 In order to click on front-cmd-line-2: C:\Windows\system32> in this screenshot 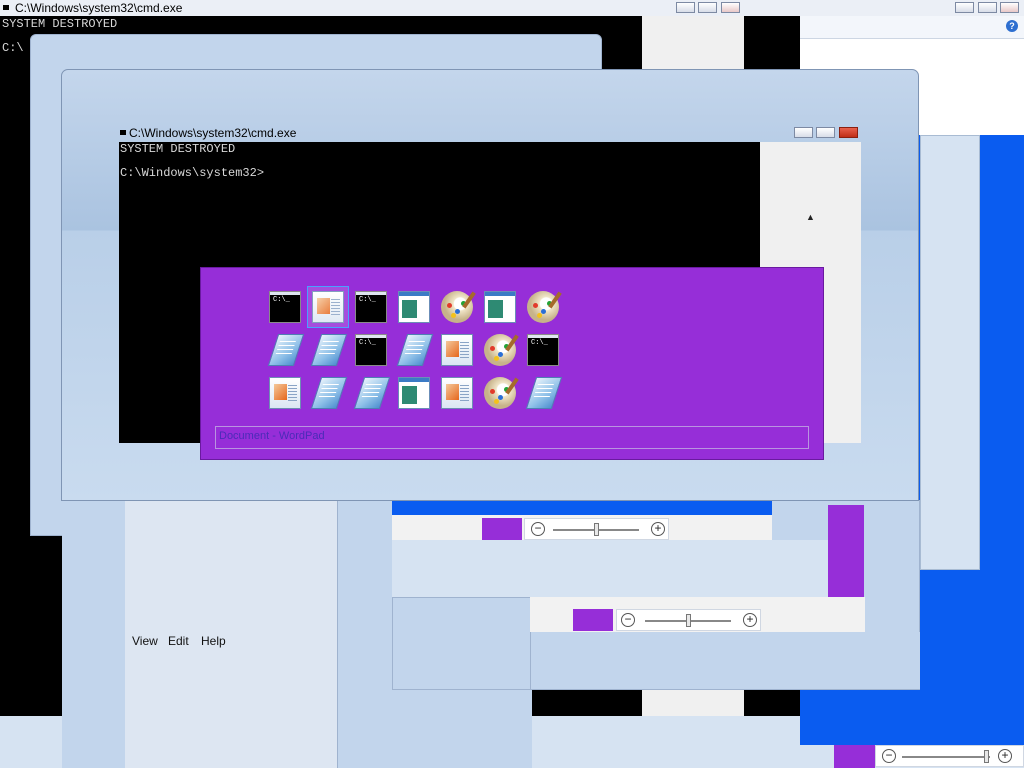, I will do `click(192, 173)`.